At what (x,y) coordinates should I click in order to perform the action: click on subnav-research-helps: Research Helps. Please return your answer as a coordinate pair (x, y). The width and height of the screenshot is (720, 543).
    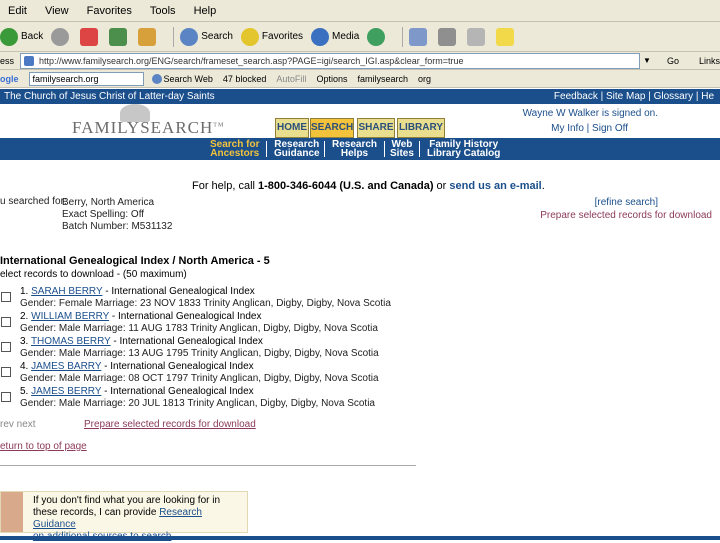
    Looking at the image, I should click on (354, 149).